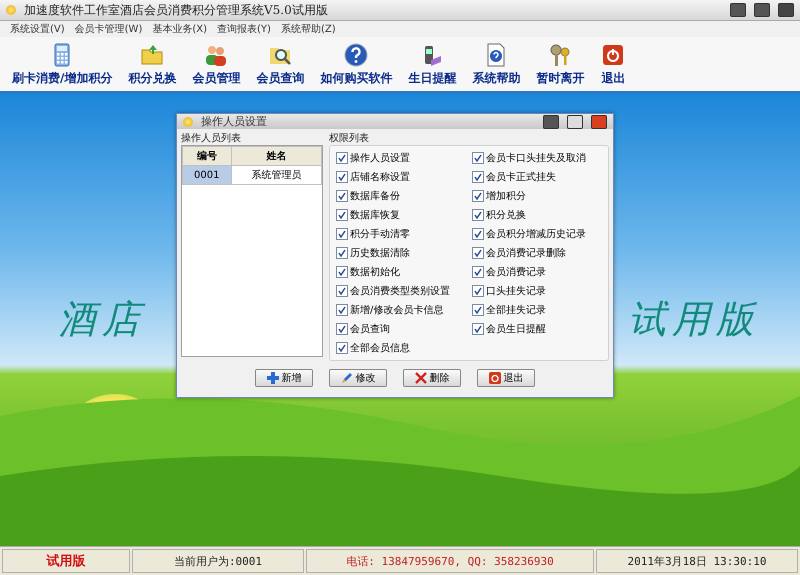 This screenshot has height=575, width=800. What do you see at coordinates (537, 158) in the screenshot?
I see `permission-checkbox: 会员卡口头挂失及取消` at bounding box center [537, 158].